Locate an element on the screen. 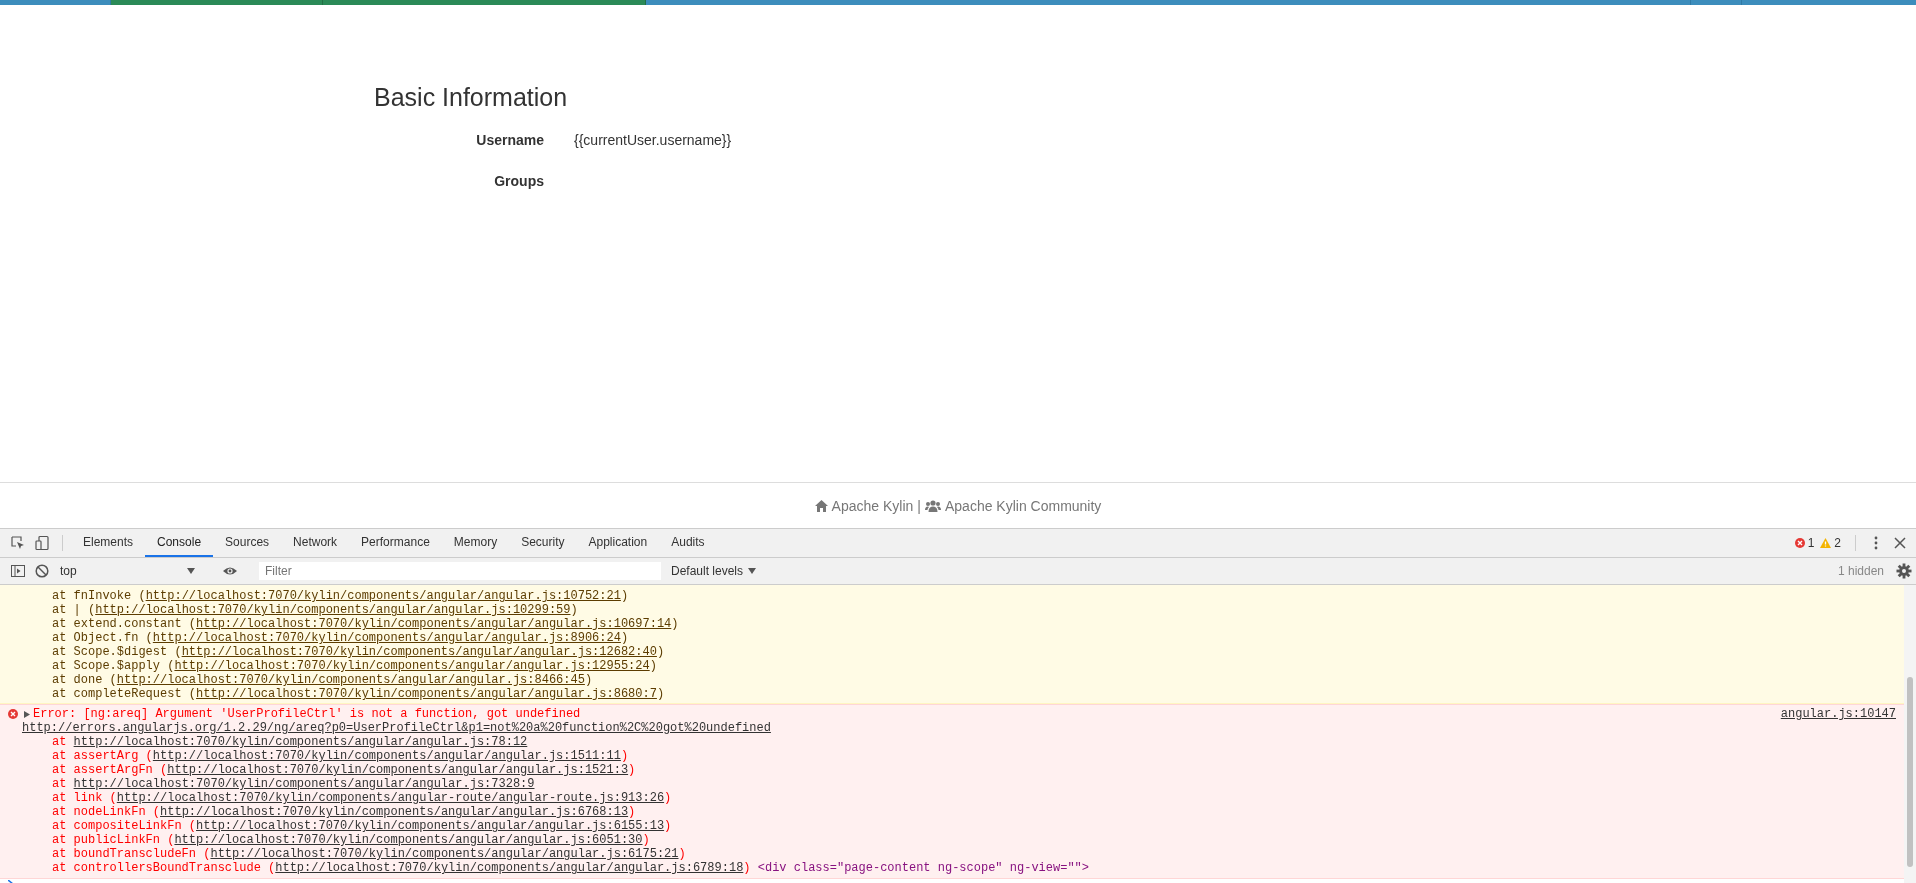 Image resolution: width=1916 pixels, height=883 pixels. stack-trace-line: at extend.constant (http://localhost:7070/kylin/components/angular/angular.js:10697:14) is located at coordinates (365, 624).